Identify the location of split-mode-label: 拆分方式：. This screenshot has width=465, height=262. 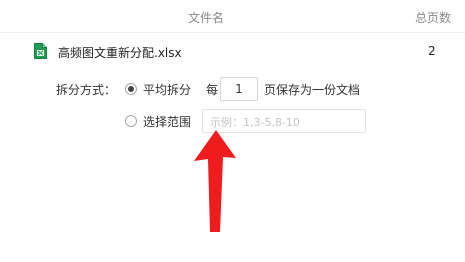
(86, 90).